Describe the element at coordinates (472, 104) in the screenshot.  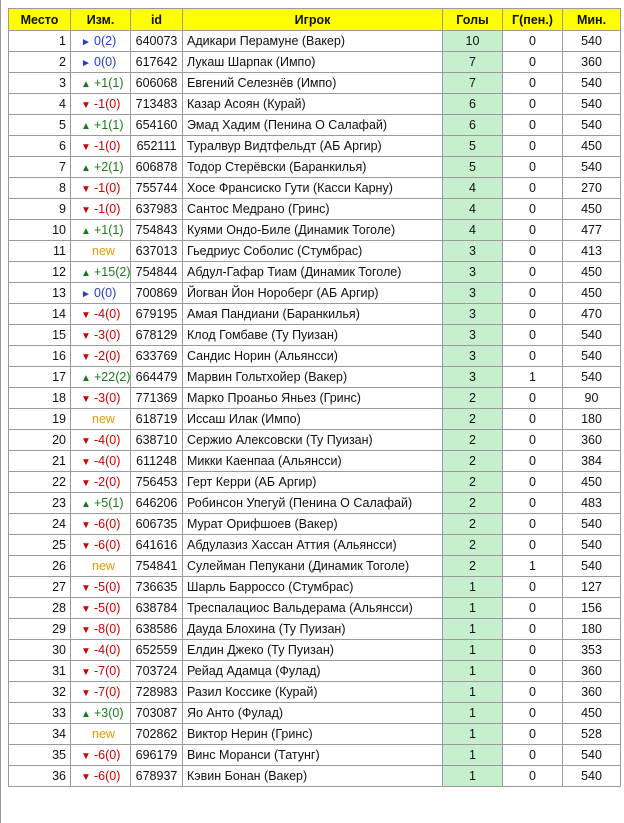
I see `cell-goals: 6` at that location.